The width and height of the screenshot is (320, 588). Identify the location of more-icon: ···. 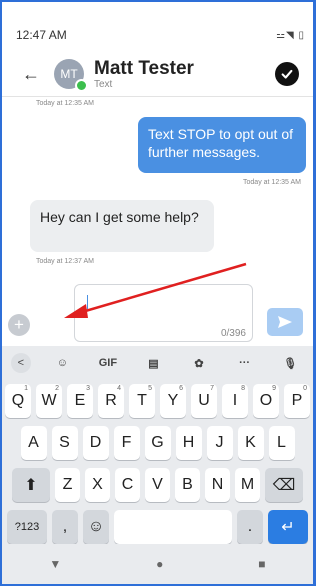
(245, 363).